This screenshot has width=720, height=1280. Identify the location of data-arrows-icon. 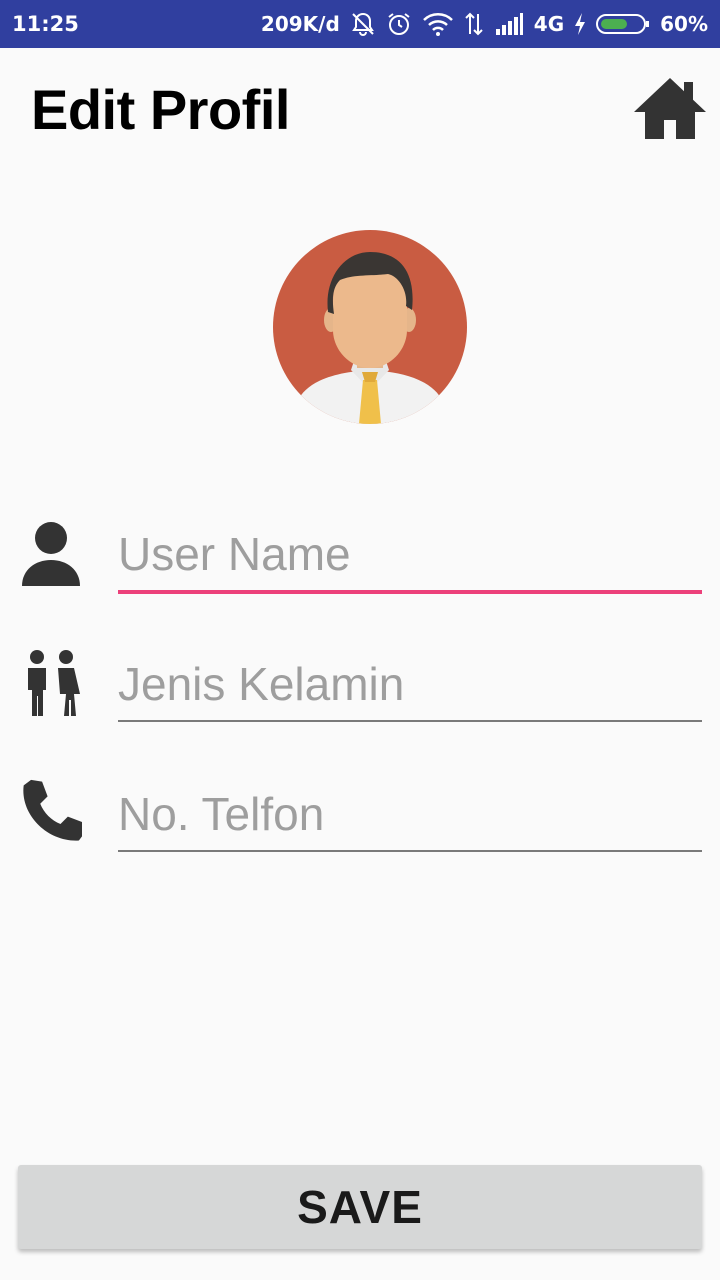
(474, 24).